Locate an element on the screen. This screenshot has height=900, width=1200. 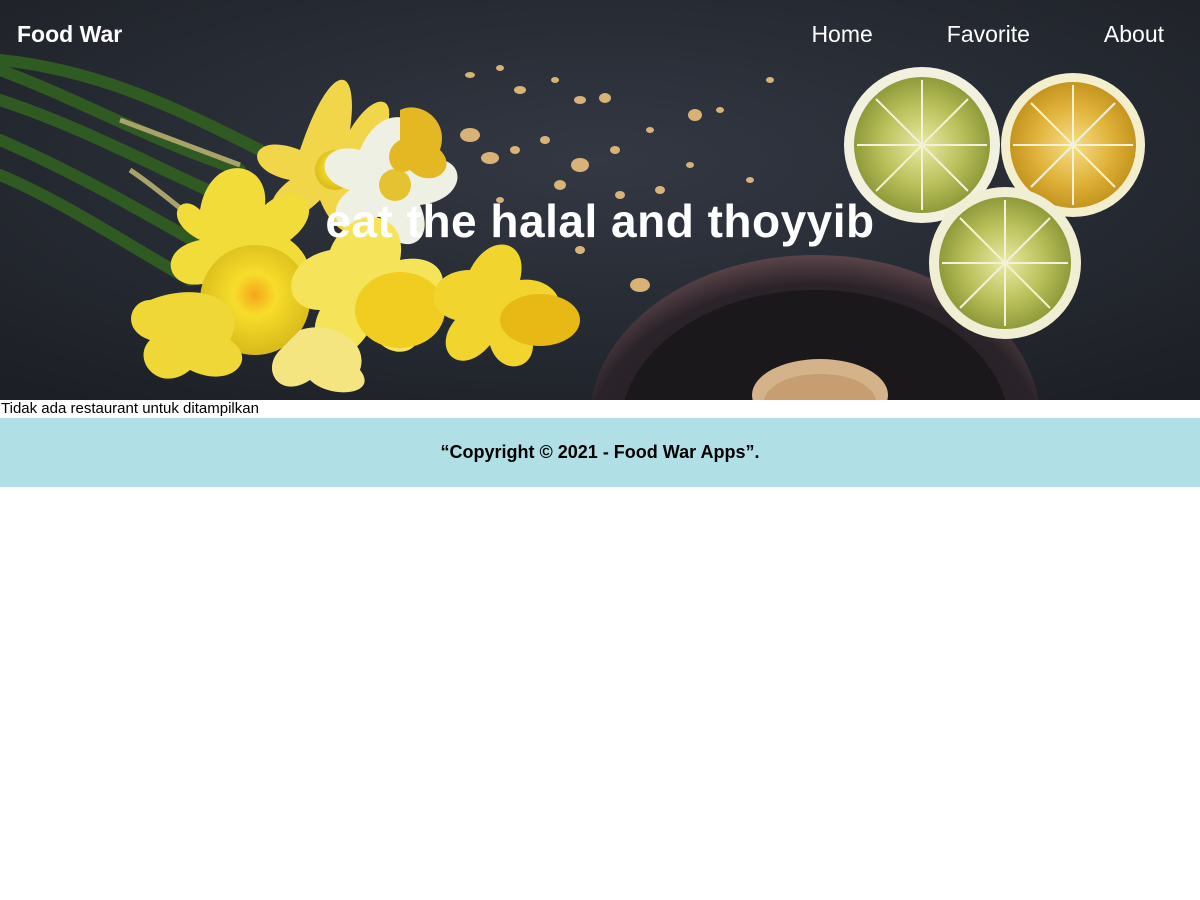
empty-state-message: Tidak ada restaurant untuk ditampilkan is located at coordinates (130, 408).